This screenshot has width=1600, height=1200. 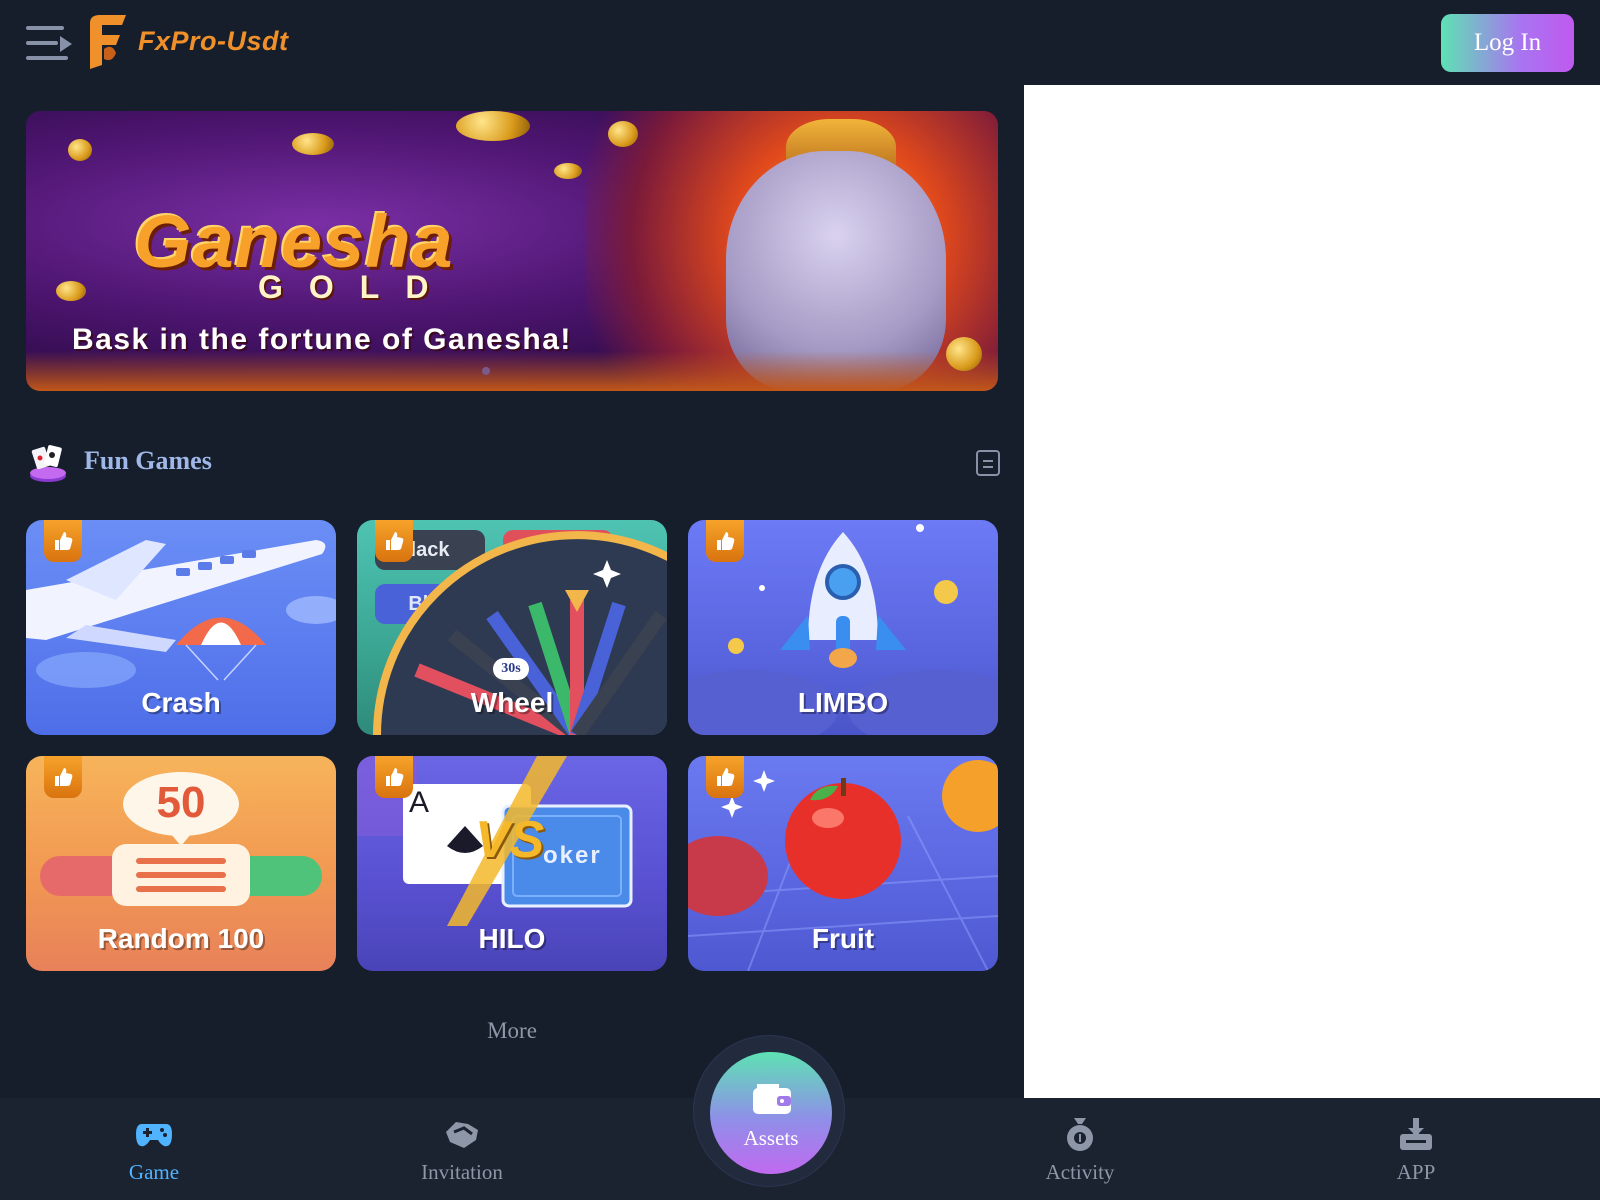 I want to click on nav-app: APP, so click(x=1416, y=1149).